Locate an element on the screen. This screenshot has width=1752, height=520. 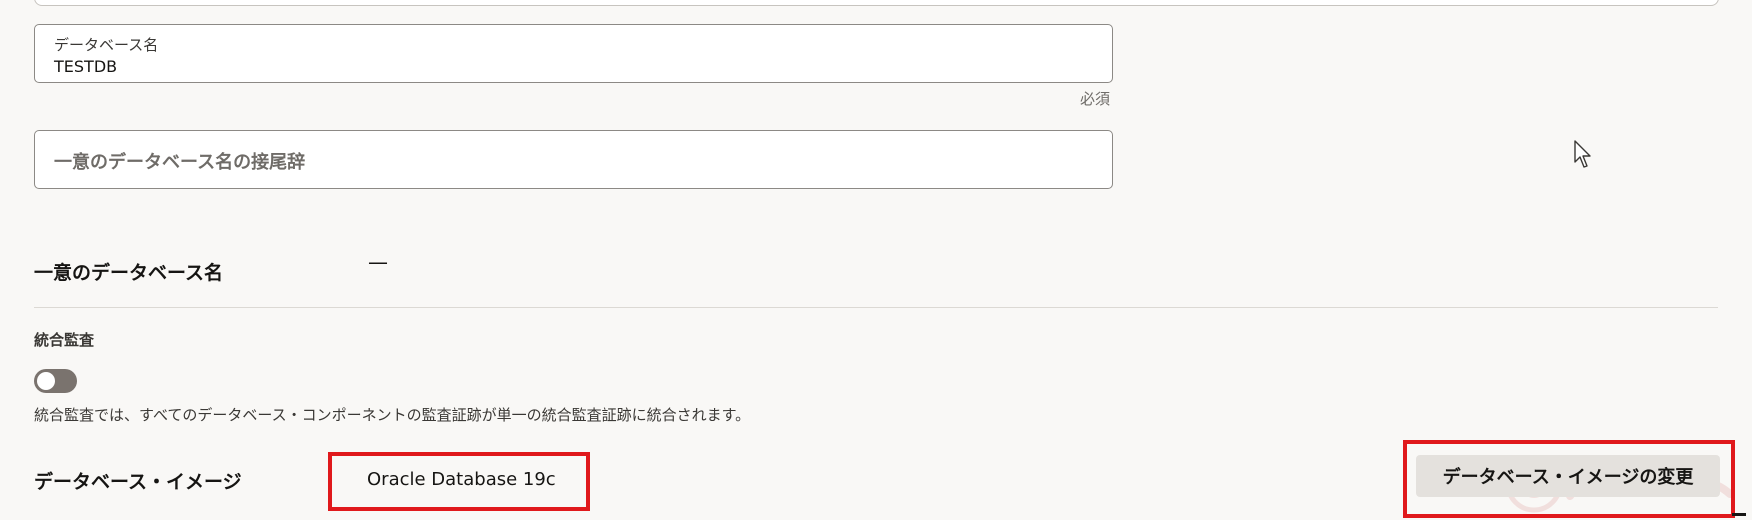
unique-name-suffix-field: 一意のデータベース名の接尾辞 is located at coordinates (573, 159).